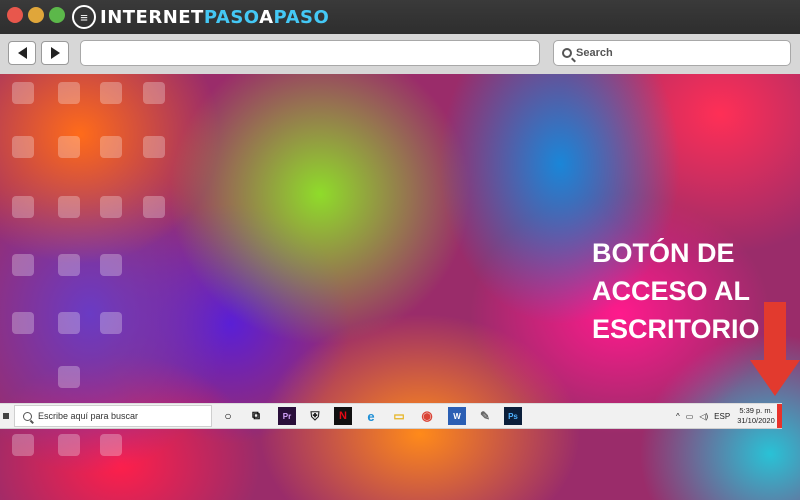 Image resolution: width=800 pixels, height=500 pixels. I want to click on file-explorer-icon: ▭, so click(399, 416).